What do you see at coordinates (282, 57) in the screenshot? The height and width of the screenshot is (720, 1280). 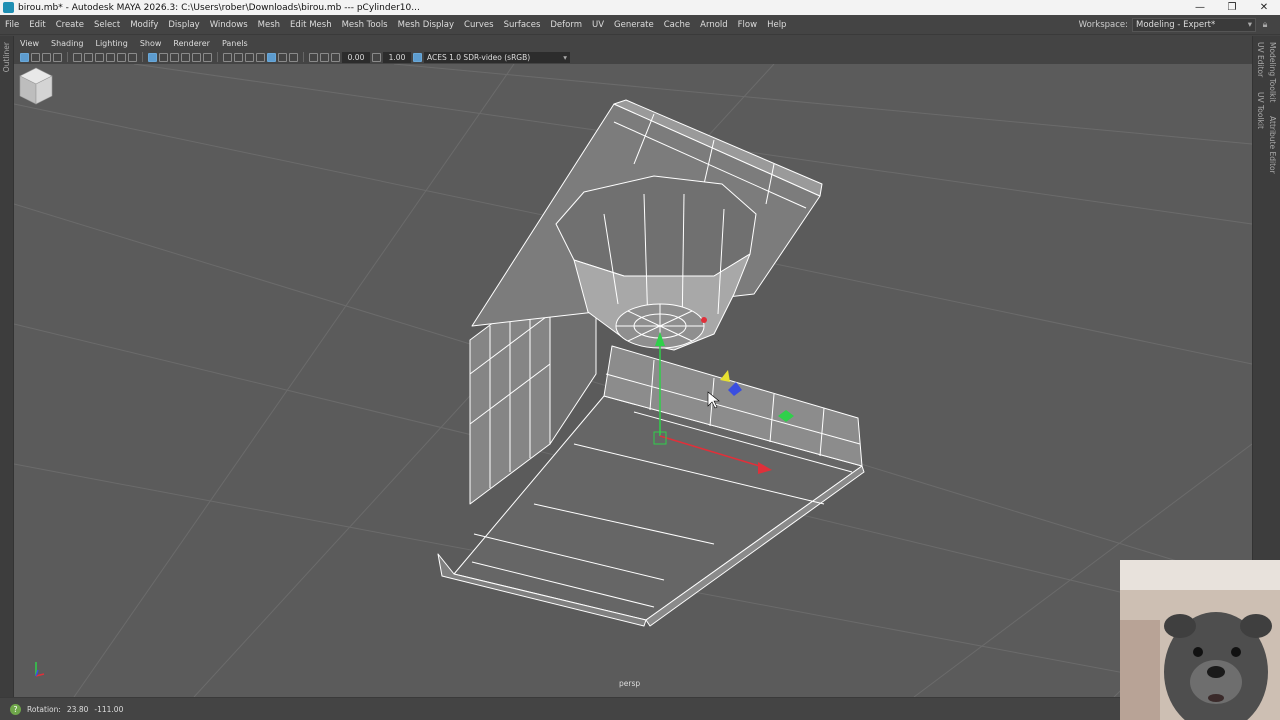 I see `xray-icon` at bounding box center [282, 57].